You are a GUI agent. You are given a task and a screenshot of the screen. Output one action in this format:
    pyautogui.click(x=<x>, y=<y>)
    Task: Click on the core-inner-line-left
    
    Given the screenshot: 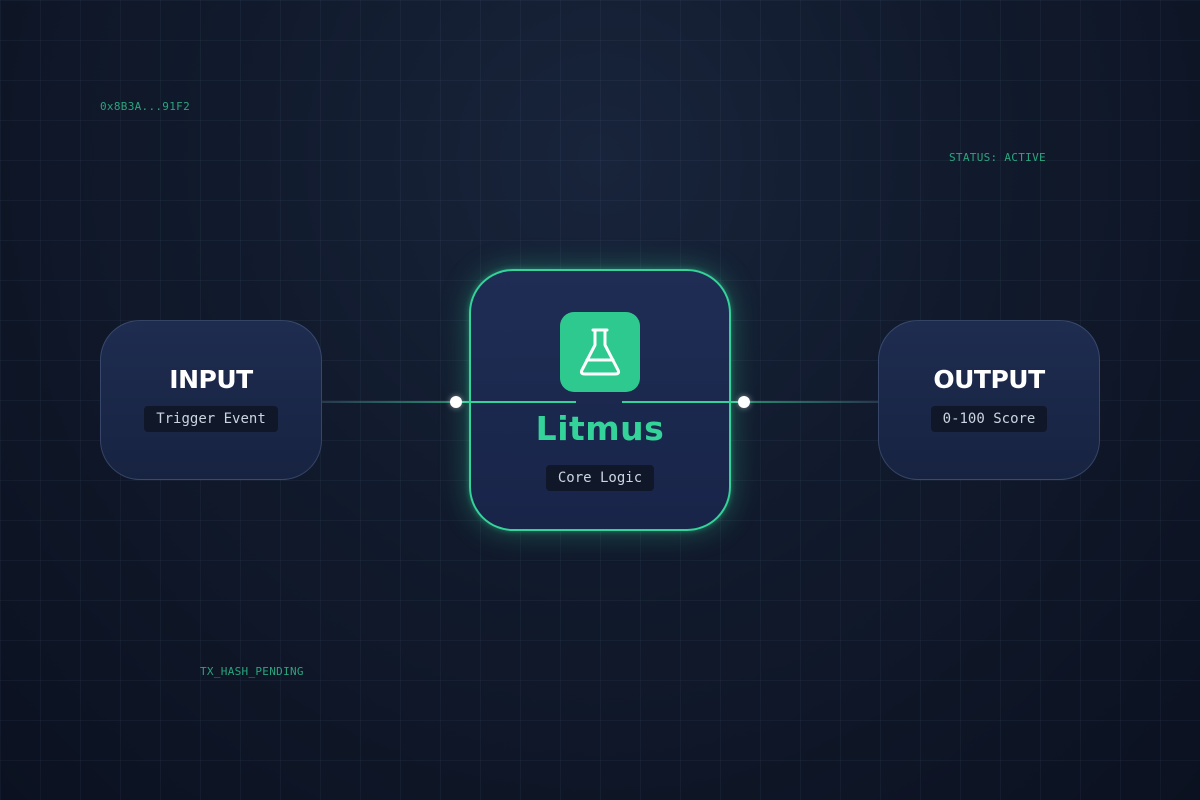 What is the action you would take?
    pyautogui.click(x=516, y=402)
    